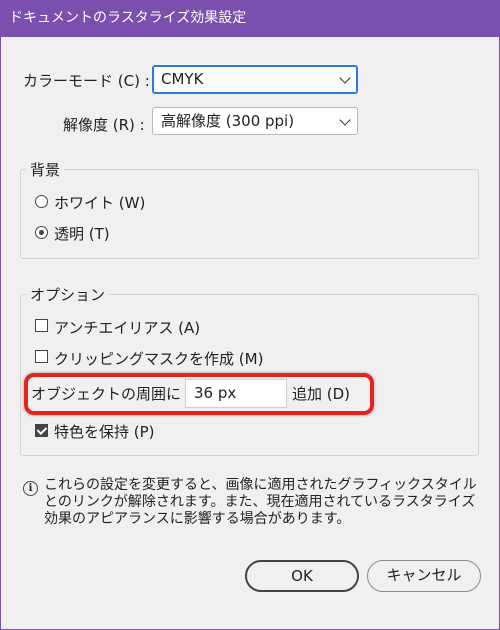 This screenshot has width=500, height=630. I want to click on radio-white, so click(41, 201).